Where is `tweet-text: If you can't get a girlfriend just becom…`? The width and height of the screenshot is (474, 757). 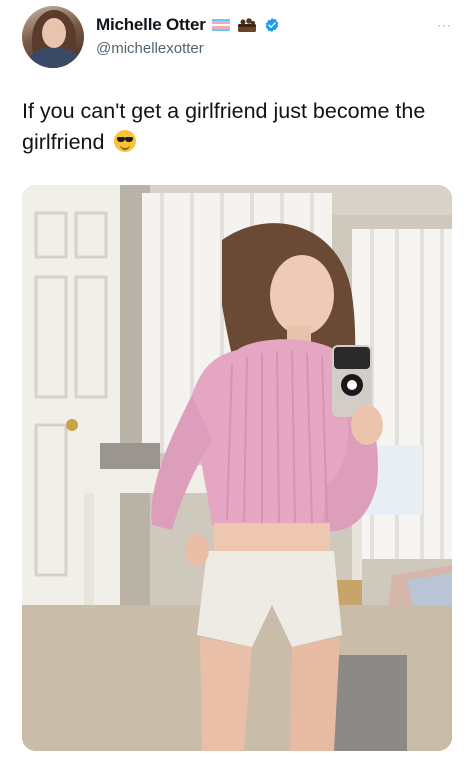
tweet-text: If you can't get a girlfriend just becom… is located at coordinates (237, 127).